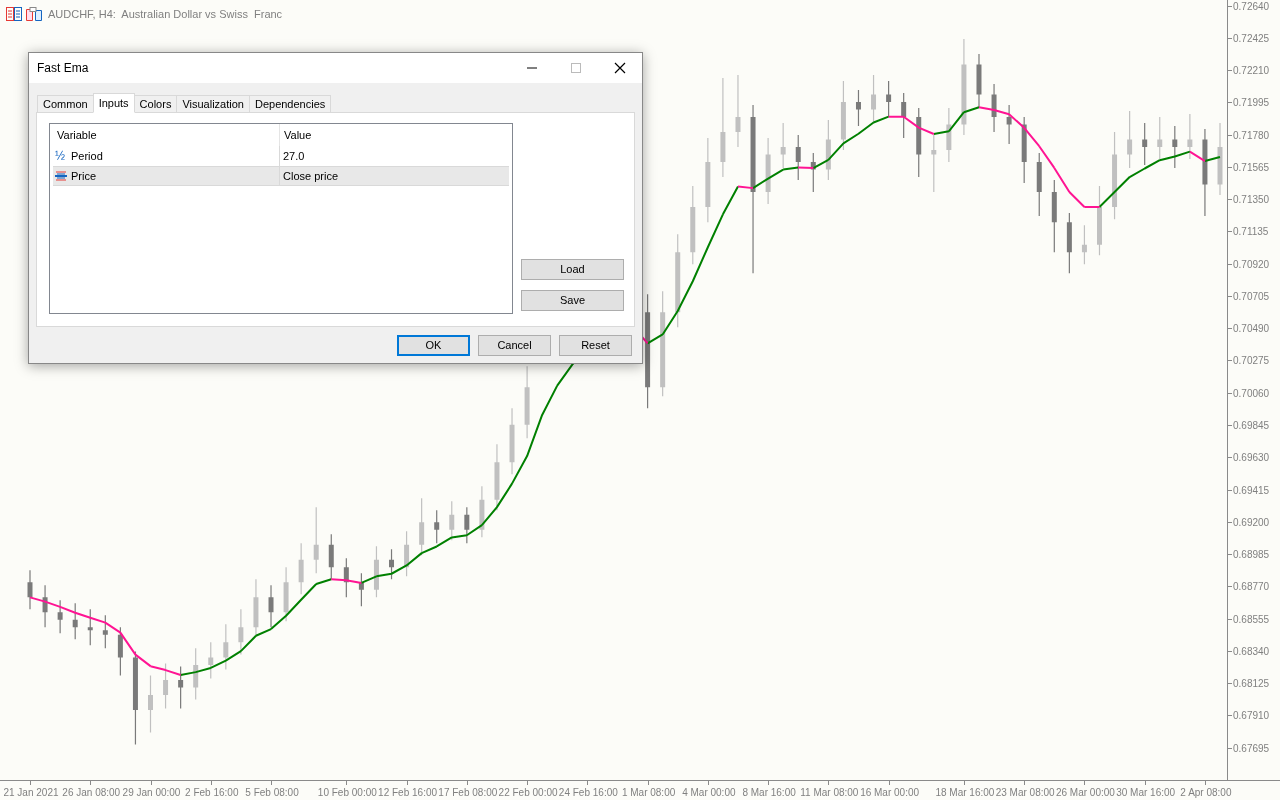 The width and height of the screenshot is (1280, 800). Describe the element at coordinates (1251, 167) in the screenshot. I see `price-label: 0.71565` at that location.